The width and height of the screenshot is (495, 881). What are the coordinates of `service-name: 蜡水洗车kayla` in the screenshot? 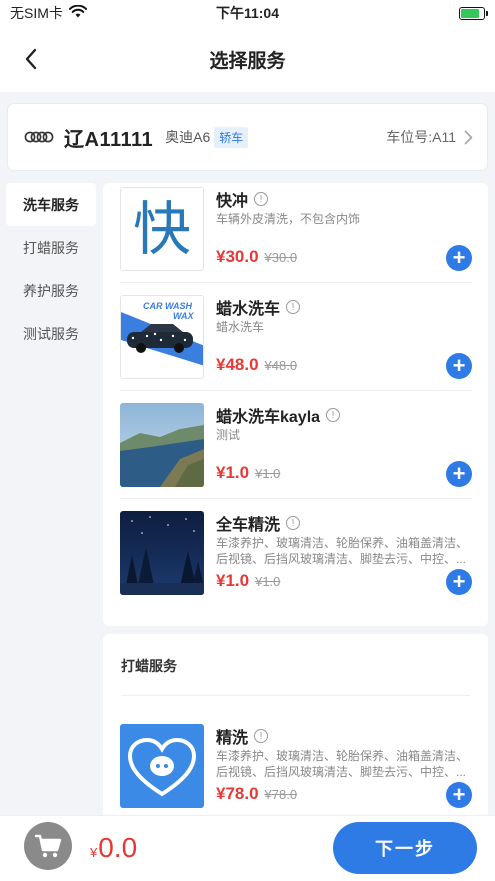 It's located at (268, 417).